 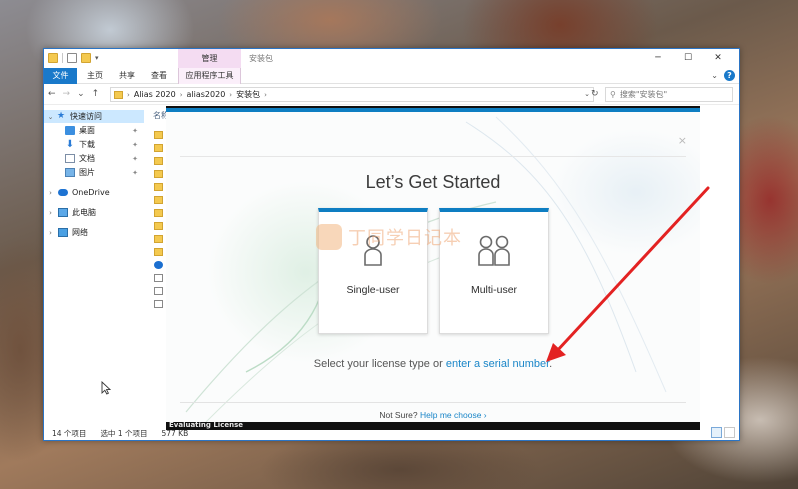 What do you see at coordinates (261, 58) in the screenshot?
I see `window-title: 安装包` at bounding box center [261, 58].